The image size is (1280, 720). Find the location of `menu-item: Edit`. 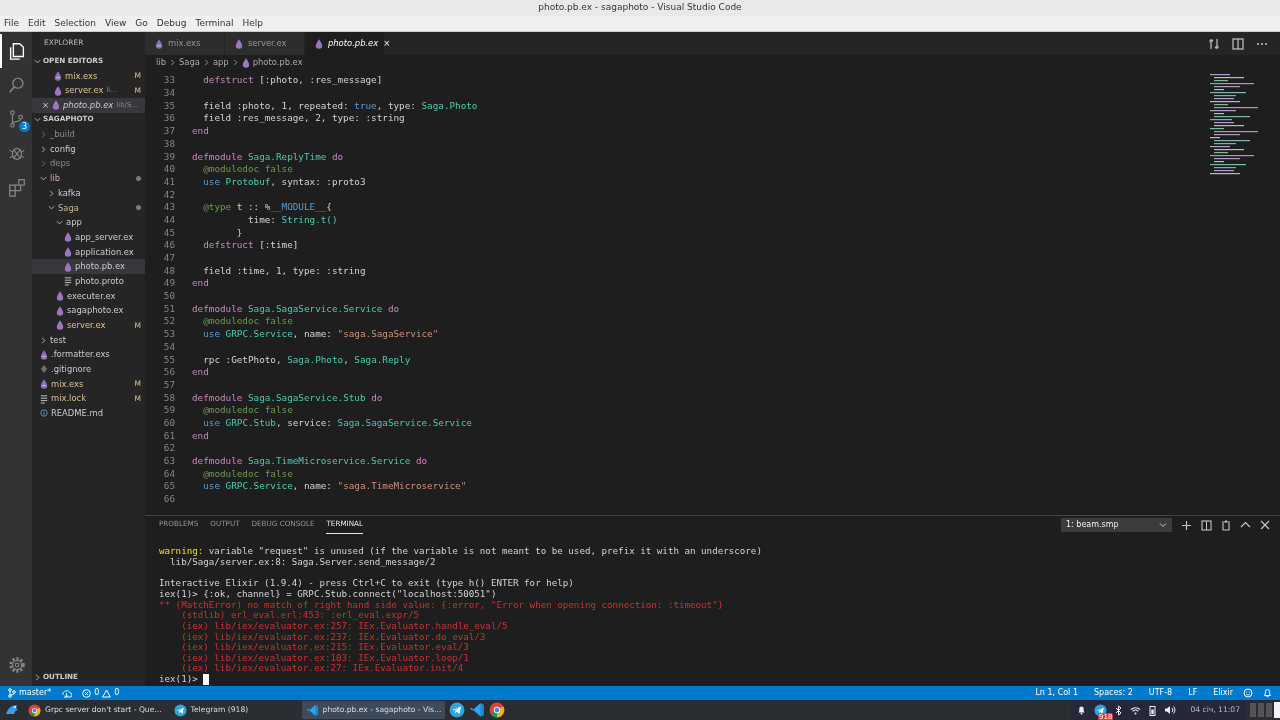

menu-item: Edit is located at coordinates (37, 23).